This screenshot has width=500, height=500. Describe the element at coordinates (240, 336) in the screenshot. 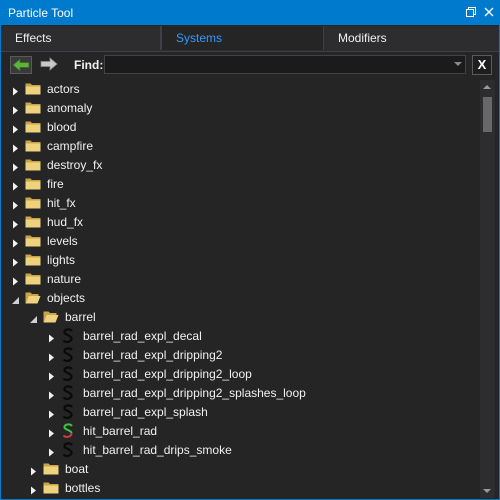

I see `tree-system-row: barrel_rad_expl_decal` at that location.